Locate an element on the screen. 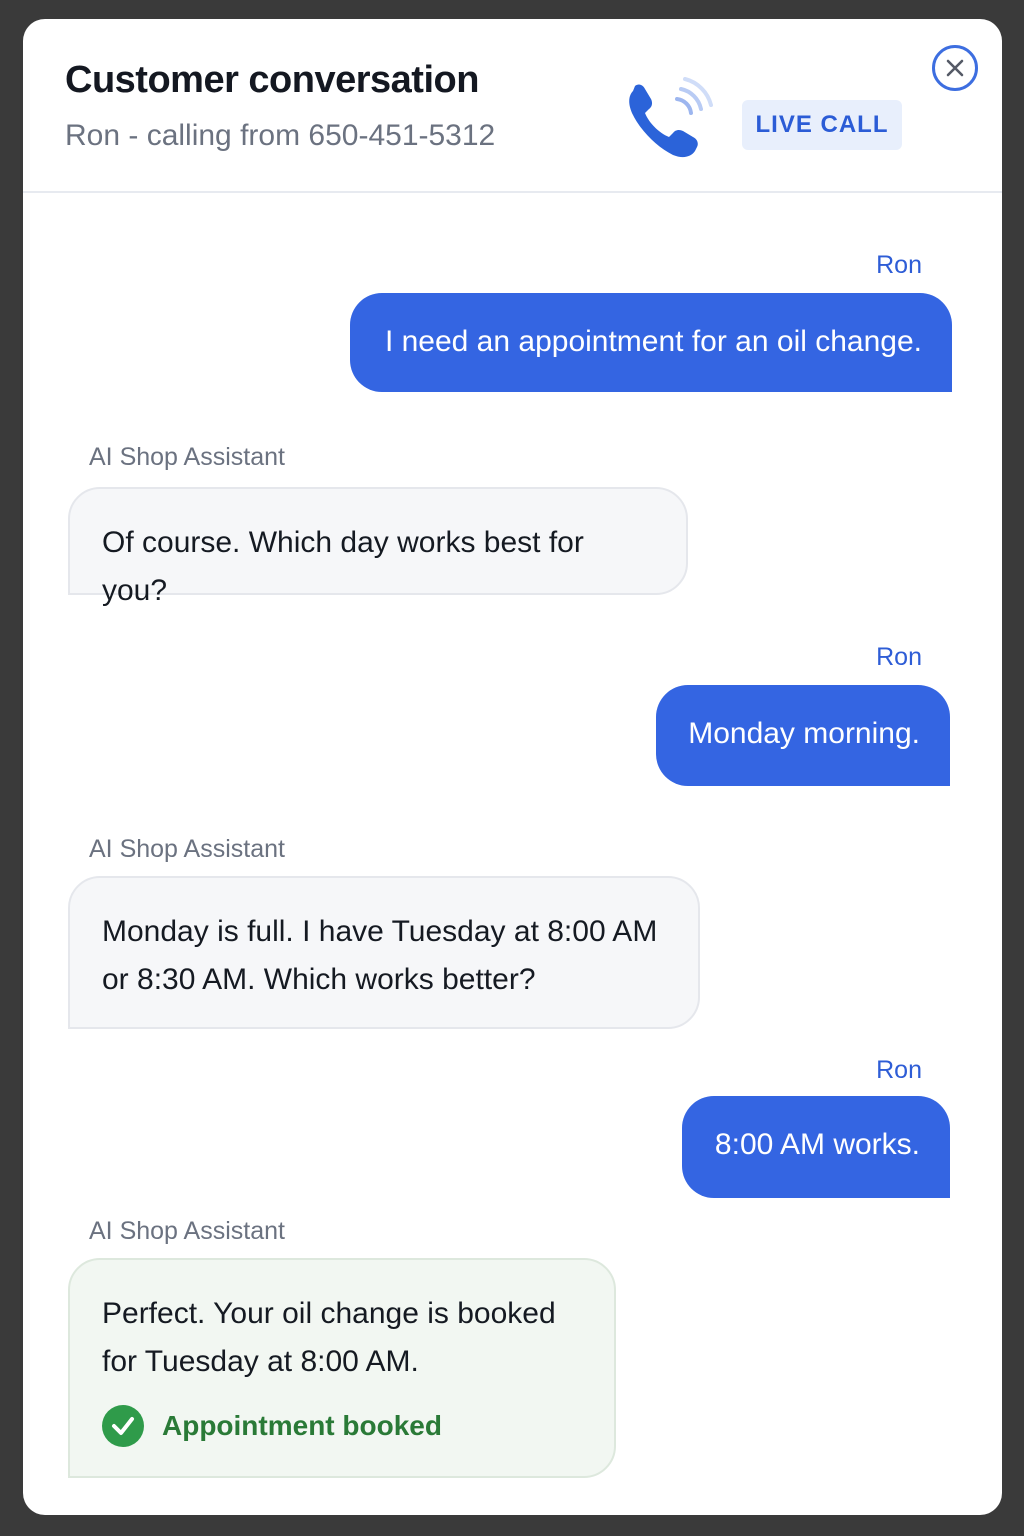 This screenshot has width=1024, height=1536. message-text: I need an appointment for an oil change. is located at coordinates (653, 341).